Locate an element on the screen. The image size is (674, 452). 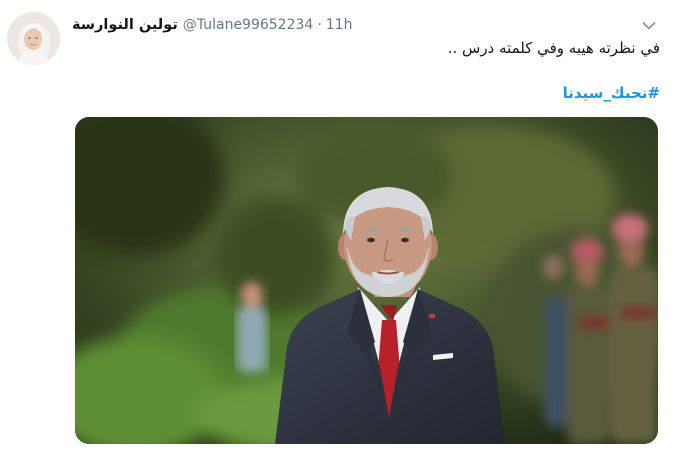
tweet-header: تولين النوارسة @Tulane99652234 · 11h is located at coordinates (212, 25).